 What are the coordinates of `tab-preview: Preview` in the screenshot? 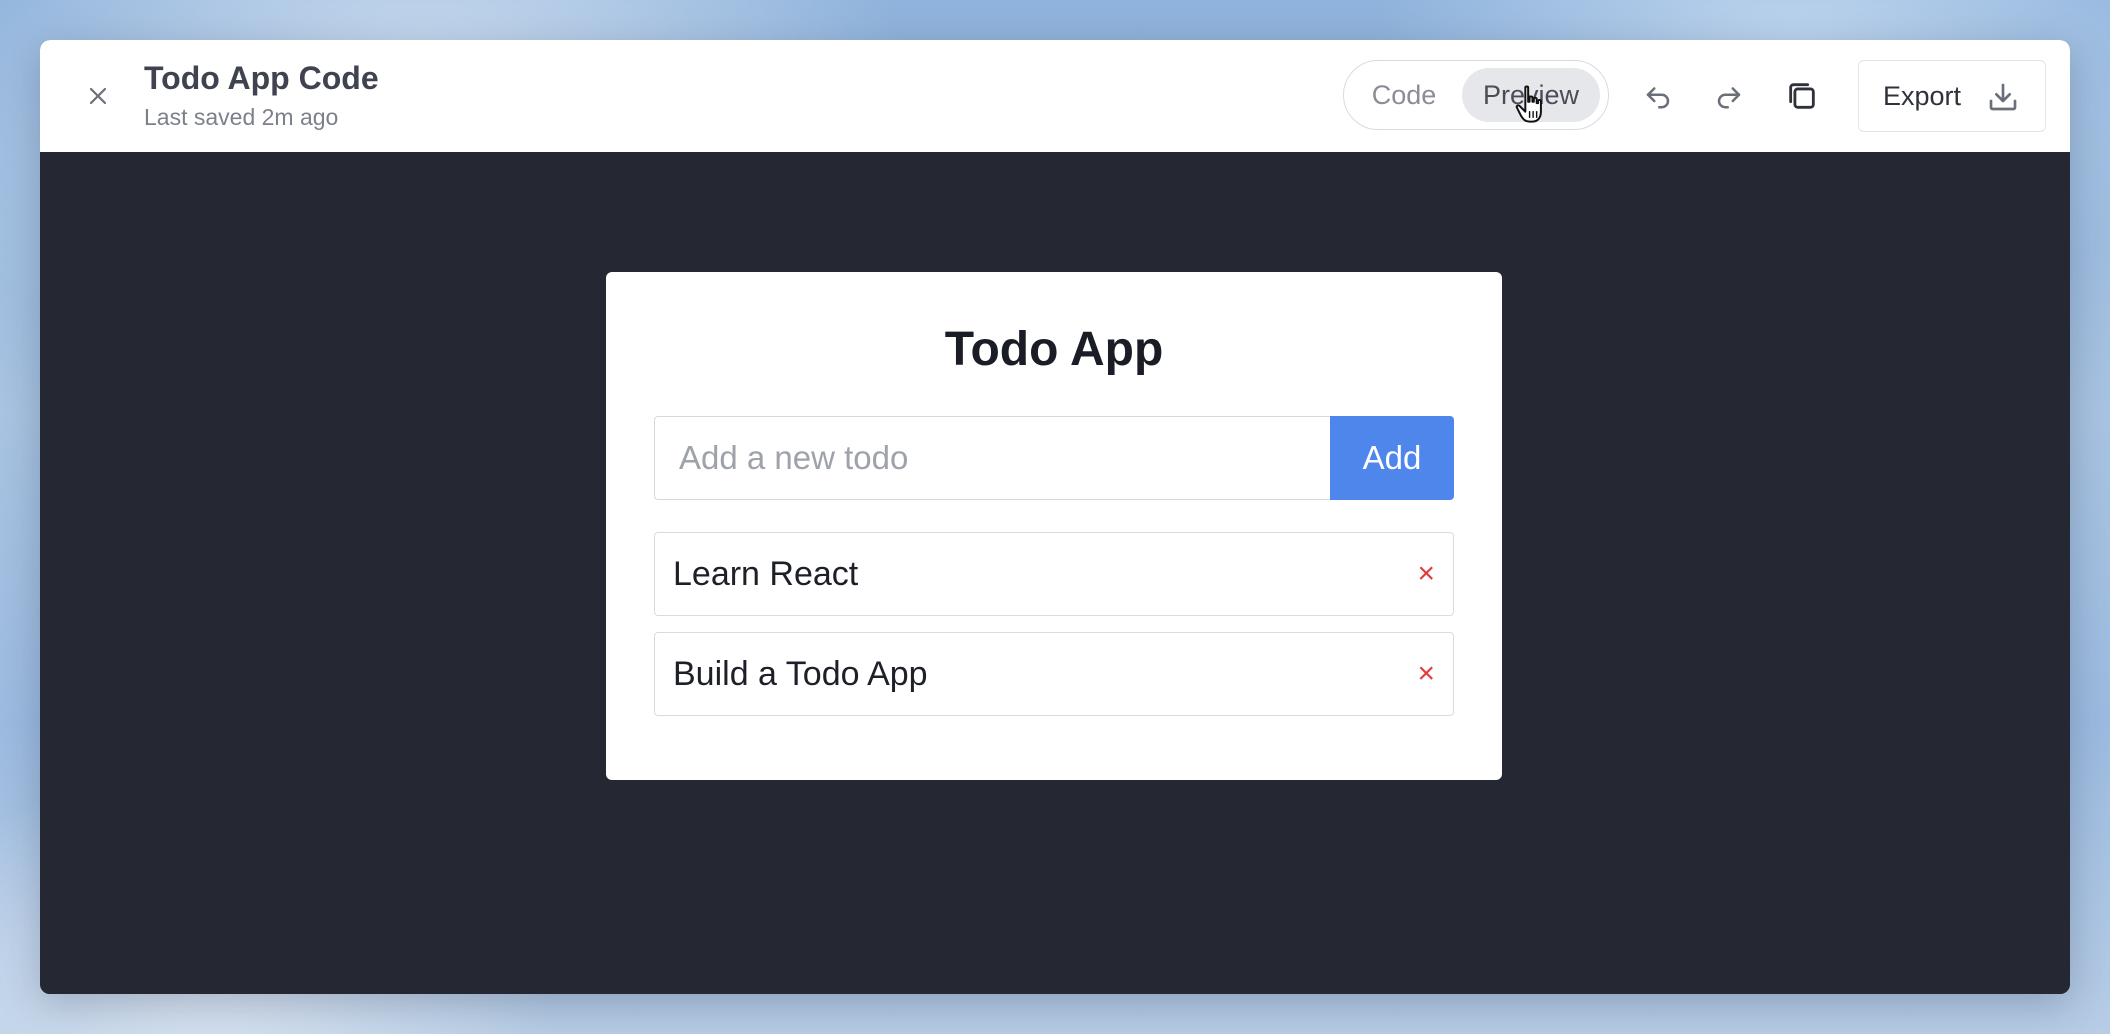 It's located at (1531, 95).